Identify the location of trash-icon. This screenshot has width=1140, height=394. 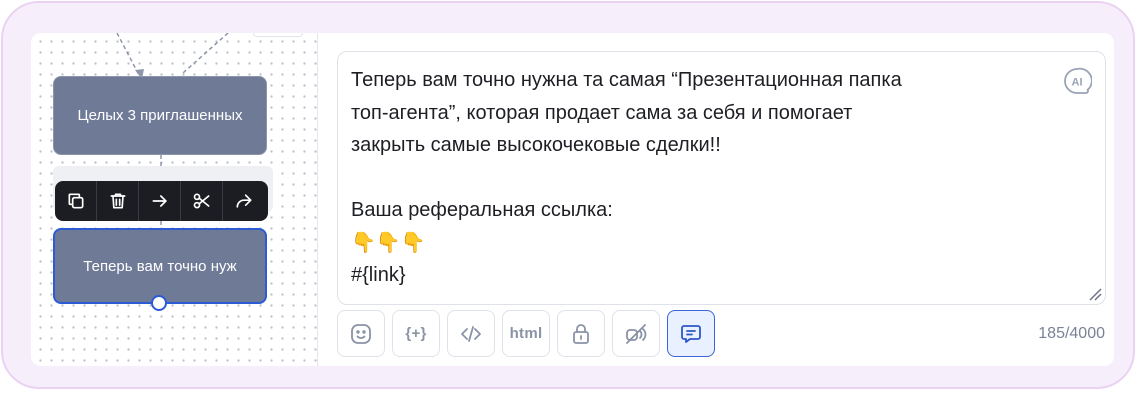
(117, 201).